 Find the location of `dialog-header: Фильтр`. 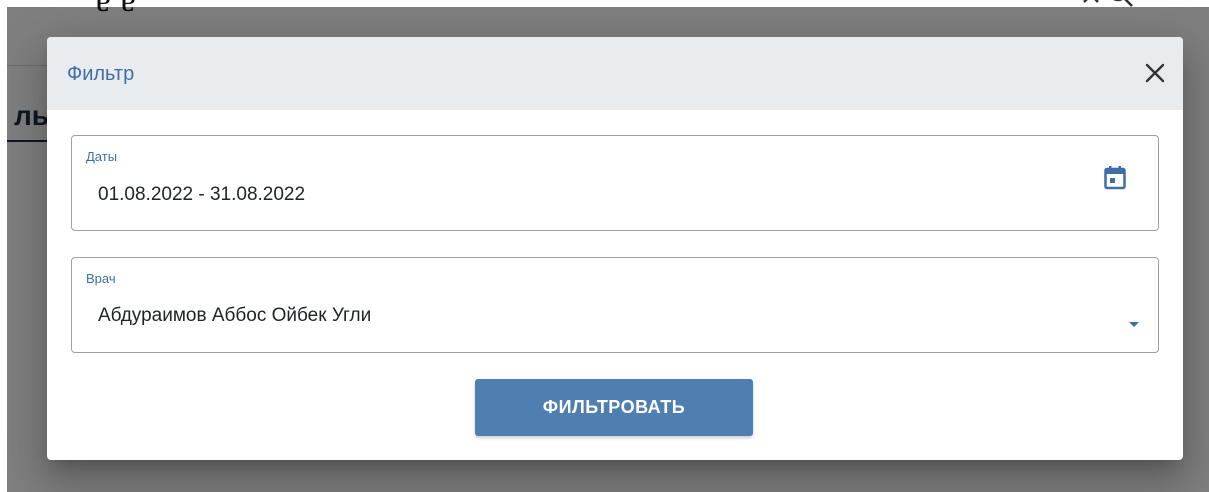

dialog-header: Фильтр is located at coordinates (615, 73).